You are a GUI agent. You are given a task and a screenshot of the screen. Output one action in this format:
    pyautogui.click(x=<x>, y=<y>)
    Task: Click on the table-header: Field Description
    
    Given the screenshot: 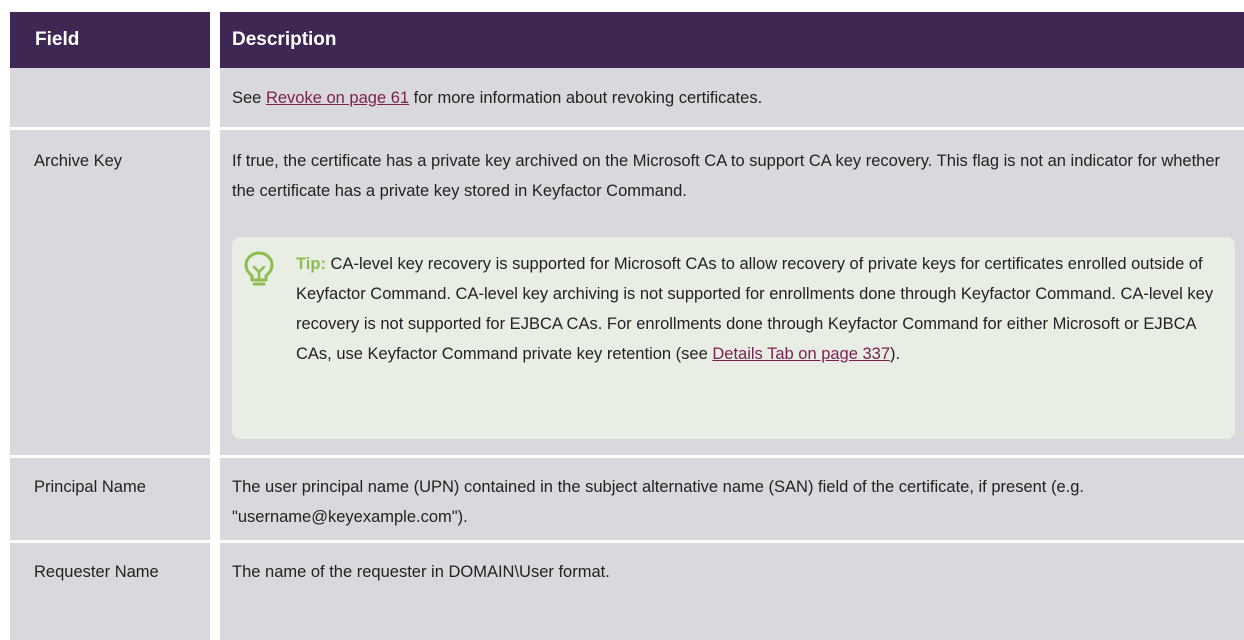 What is the action you would take?
    pyautogui.click(x=627, y=40)
    